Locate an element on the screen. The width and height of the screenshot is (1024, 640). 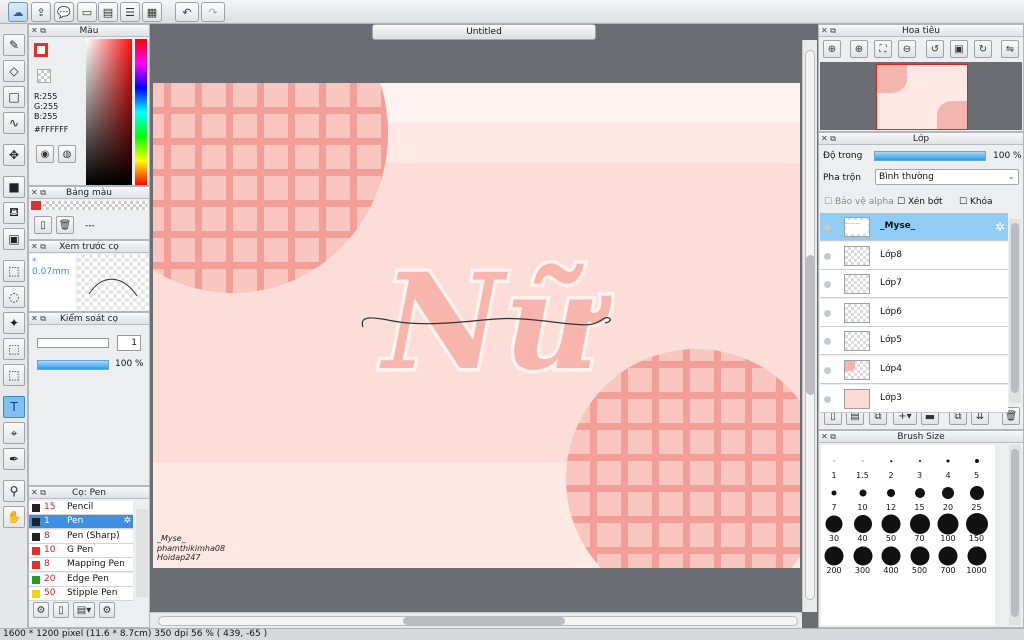
pen-tool-icon: ✒ is located at coordinates (14, 459).